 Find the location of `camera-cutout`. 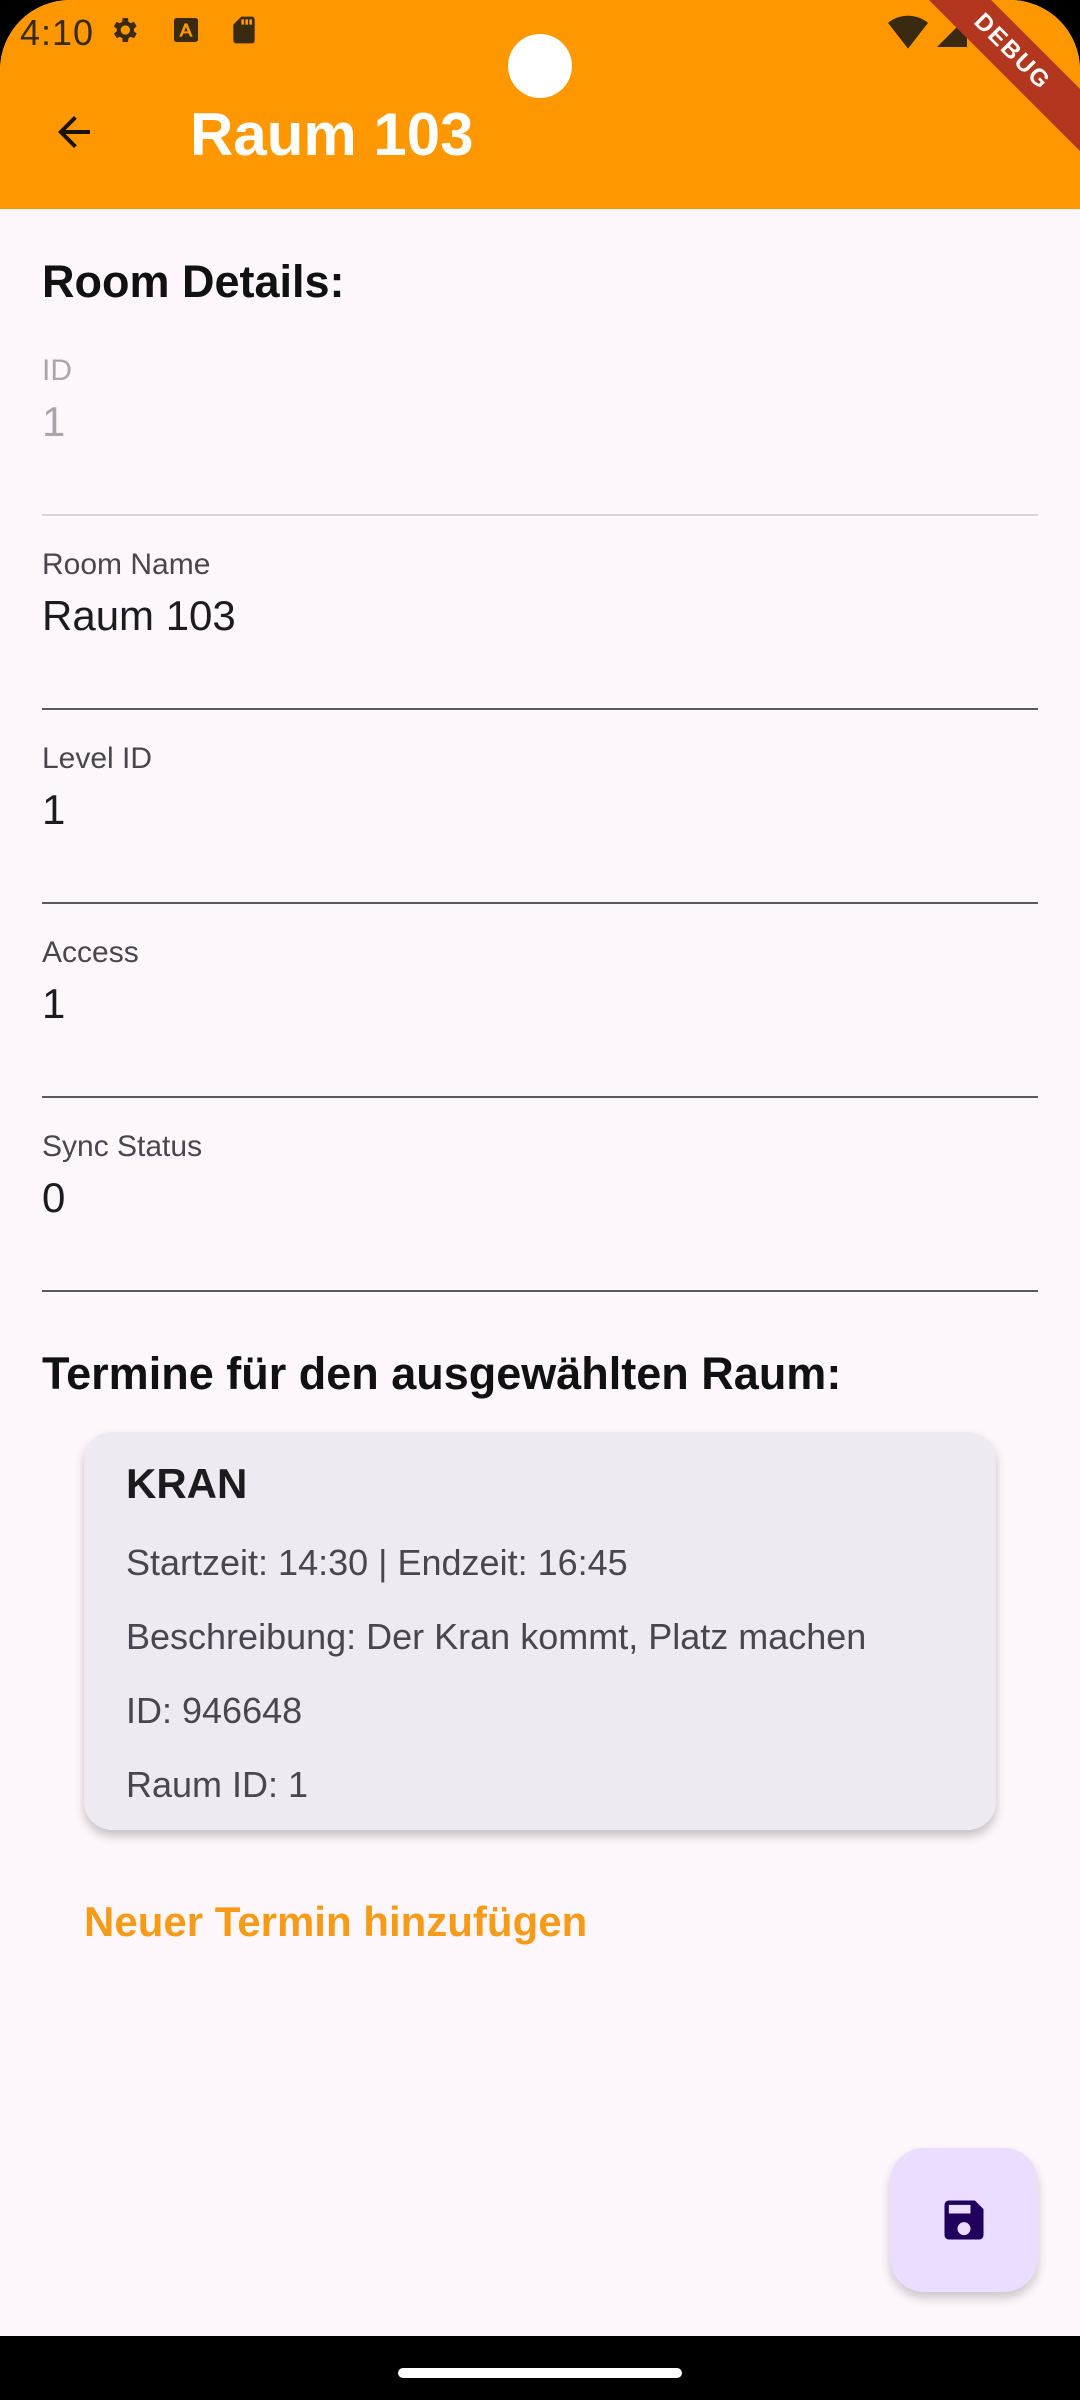

camera-cutout is located at coordinates (540, 66).